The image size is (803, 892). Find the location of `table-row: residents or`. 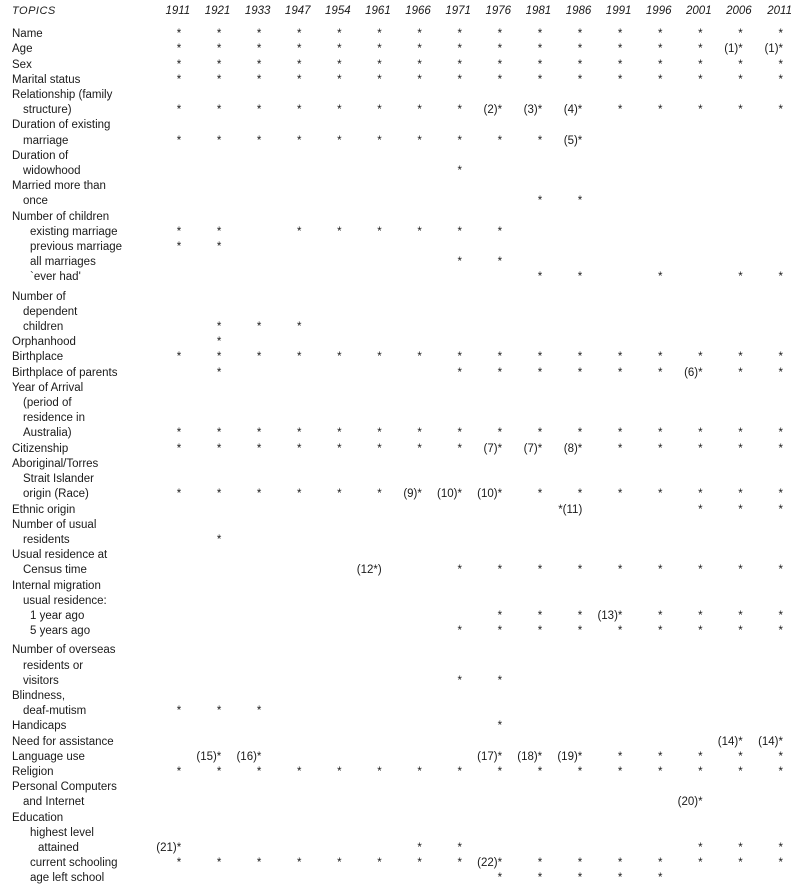

table-row: residents or is located at coordinates (402, 666).